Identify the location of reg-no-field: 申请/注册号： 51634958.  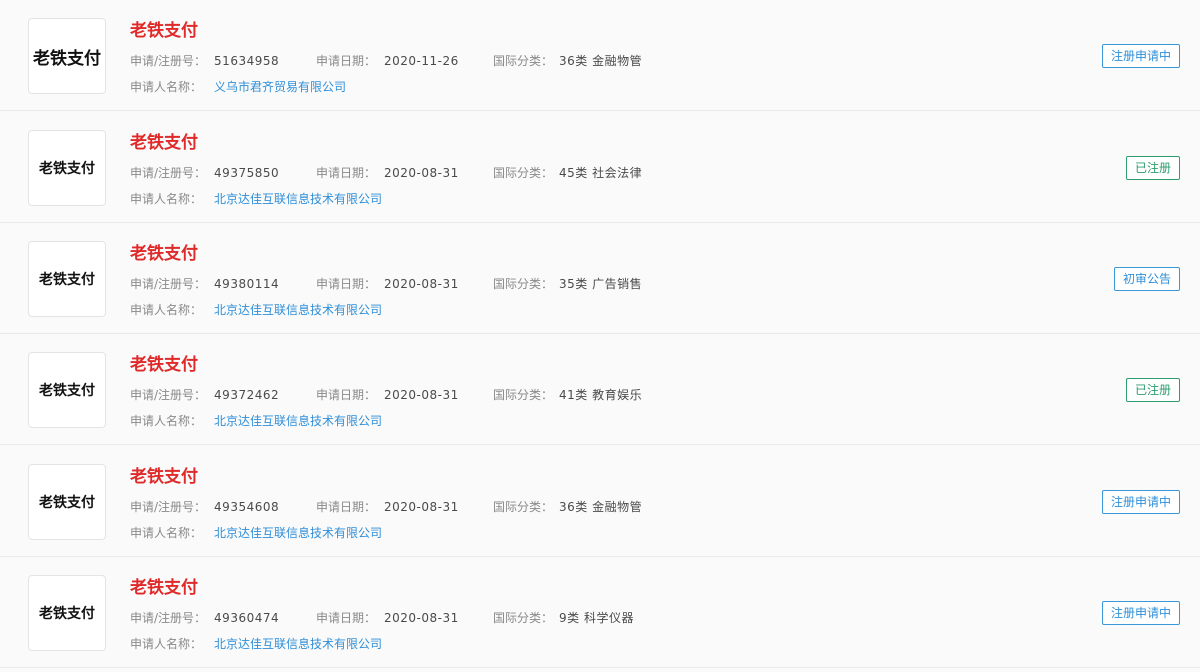
(204, 61).